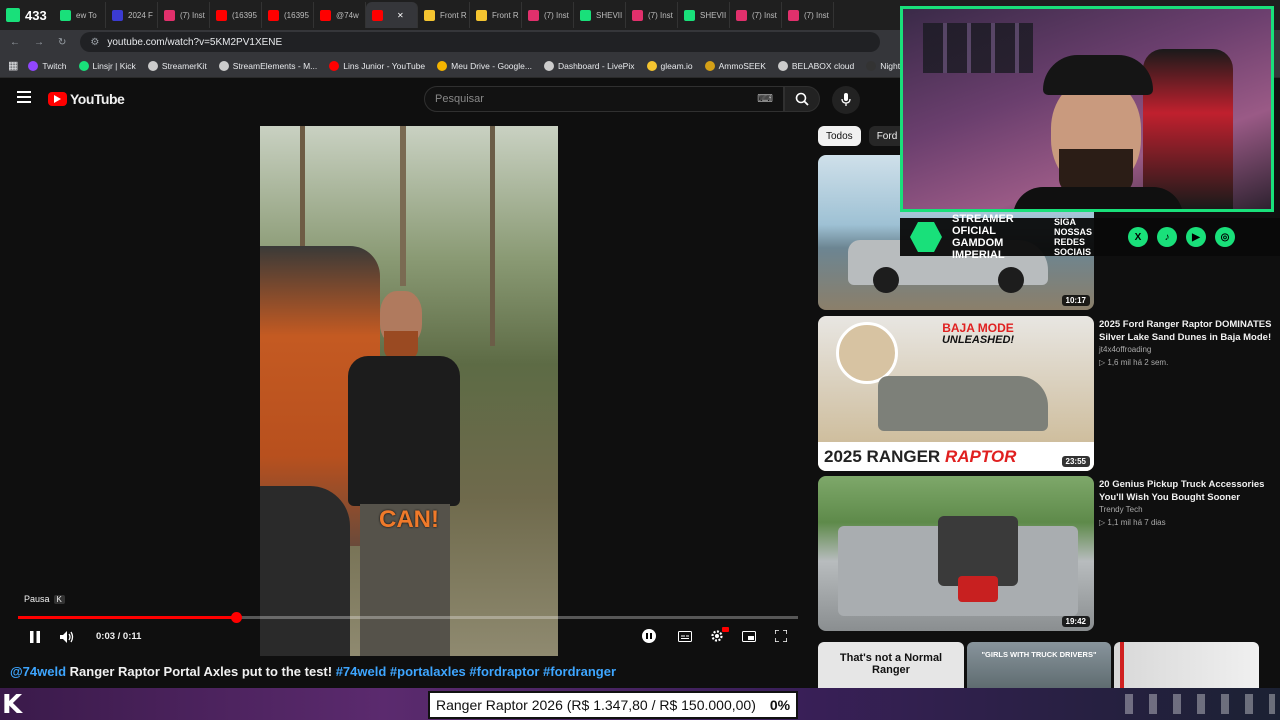 The image size is (1280, 720). I want to click on bookmark-item: Dashboard - LivePix, so click(589, 65).